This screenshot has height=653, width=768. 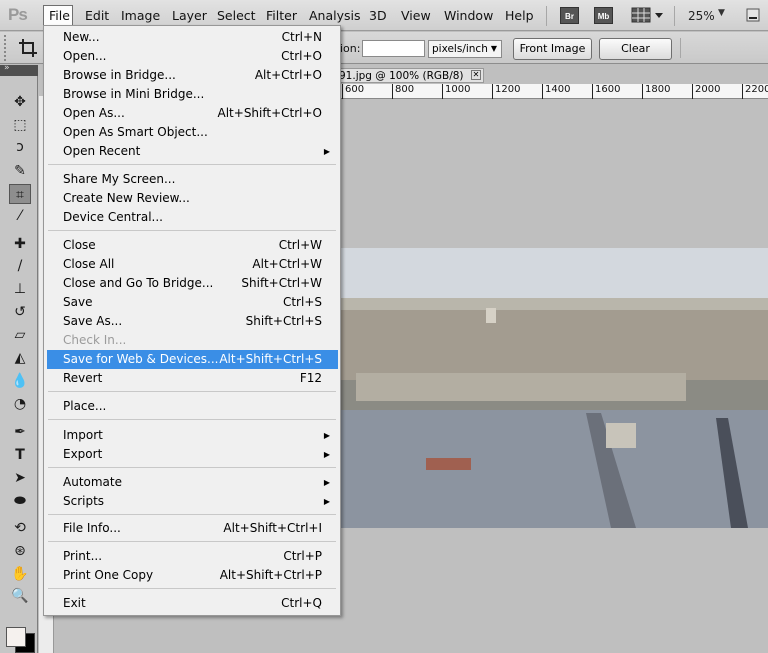 I want to click on menu-item-open-recent: Open Recent ▶, so click(x=192, y=151).